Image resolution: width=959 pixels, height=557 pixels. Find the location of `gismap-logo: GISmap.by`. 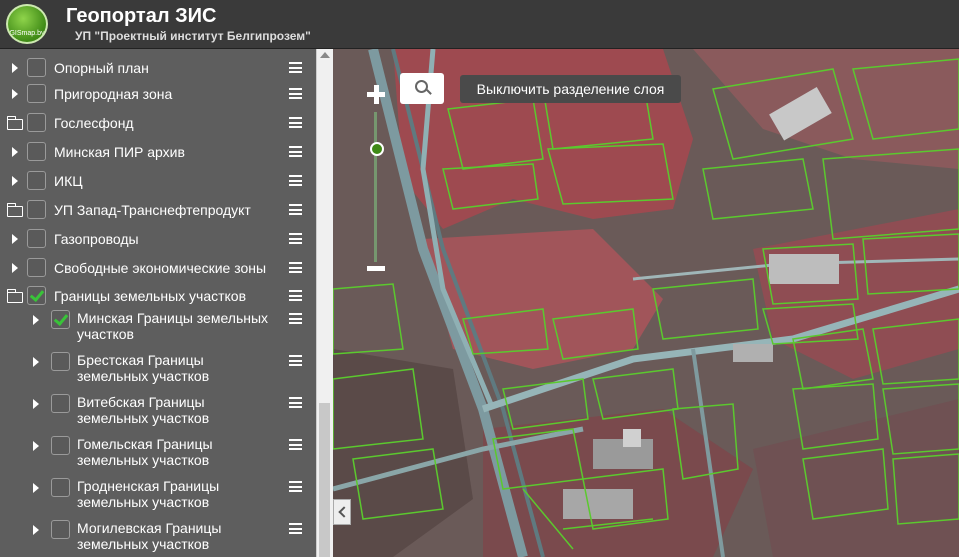

gismap-logo: GISmap.by is located at coordinates (27, 24).